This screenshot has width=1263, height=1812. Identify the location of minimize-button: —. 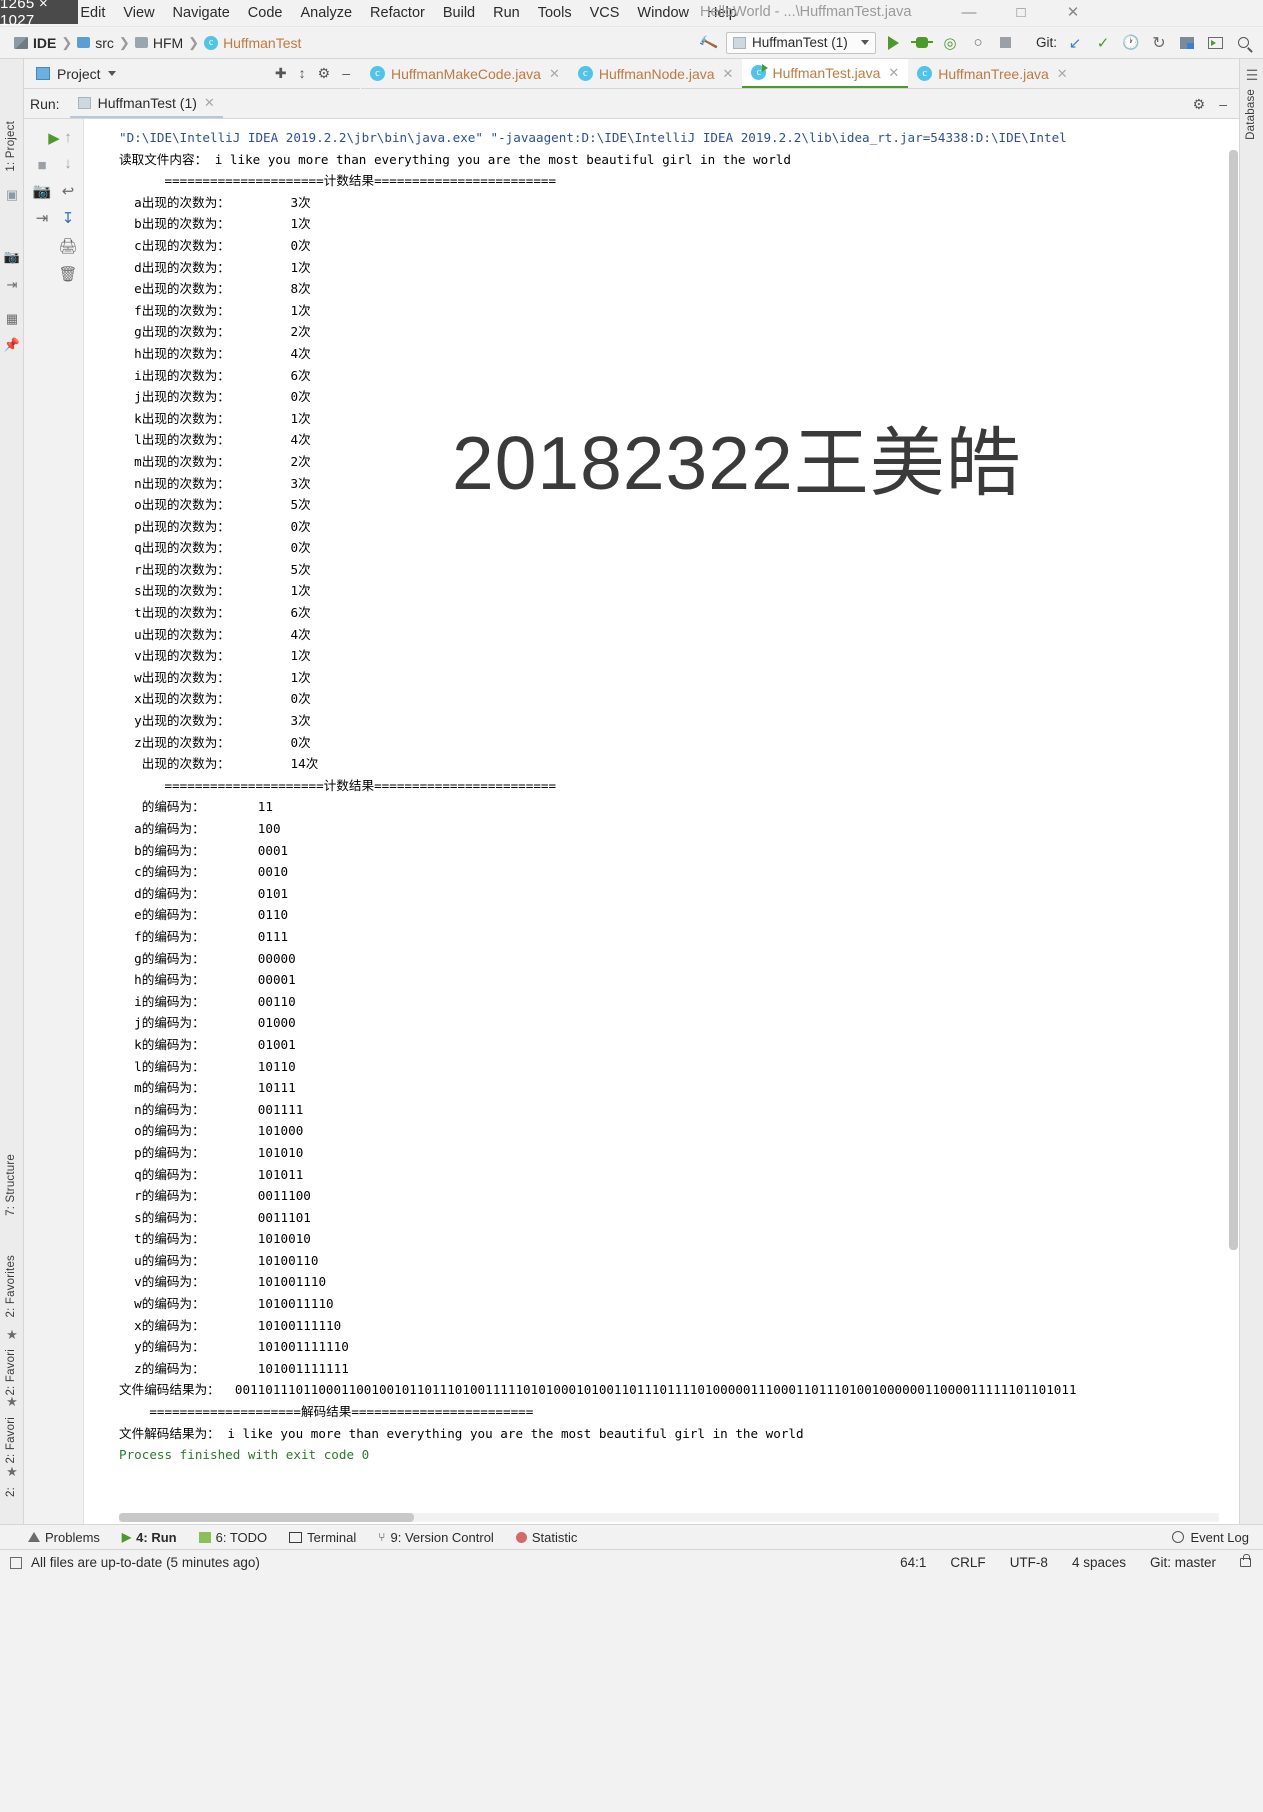
(969, 13).